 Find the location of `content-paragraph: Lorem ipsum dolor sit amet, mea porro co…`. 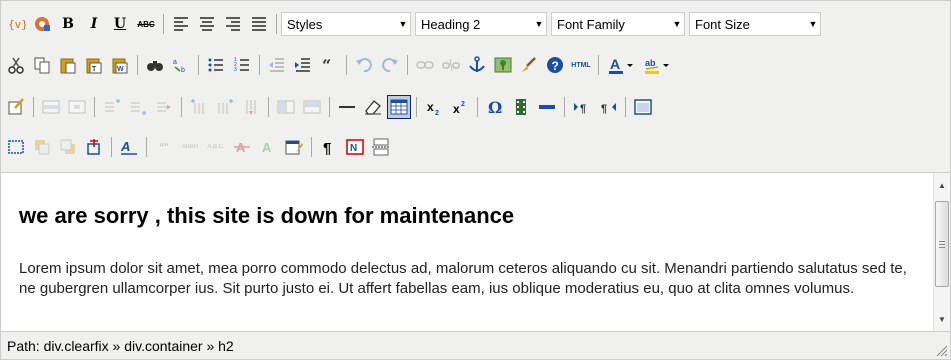

content-paragraph: Lorem ipsum dolor sit amet, mea porro co… is located at coordinates (469, 279).